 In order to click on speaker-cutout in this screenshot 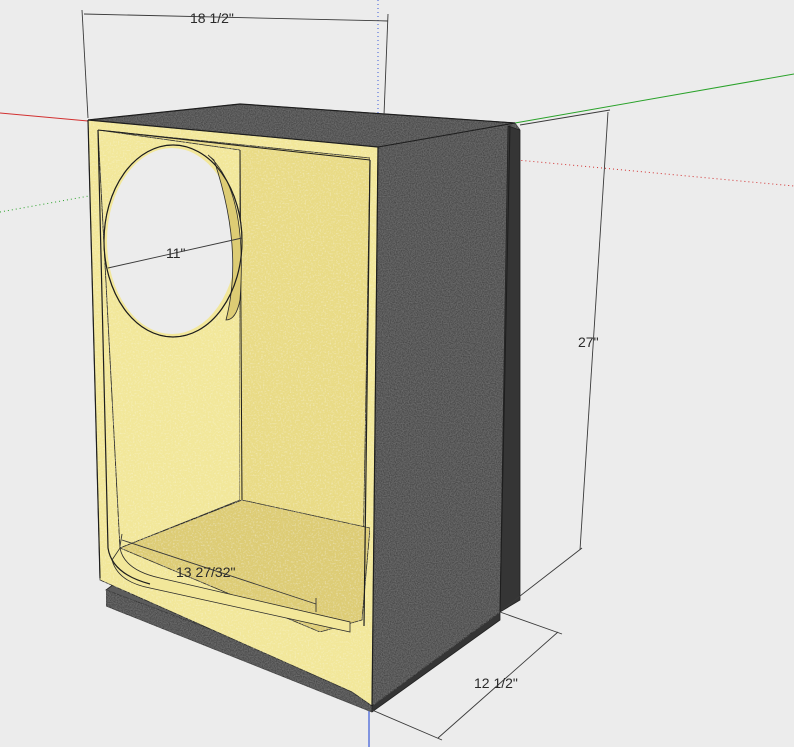, I will do `click(173, 241)`.